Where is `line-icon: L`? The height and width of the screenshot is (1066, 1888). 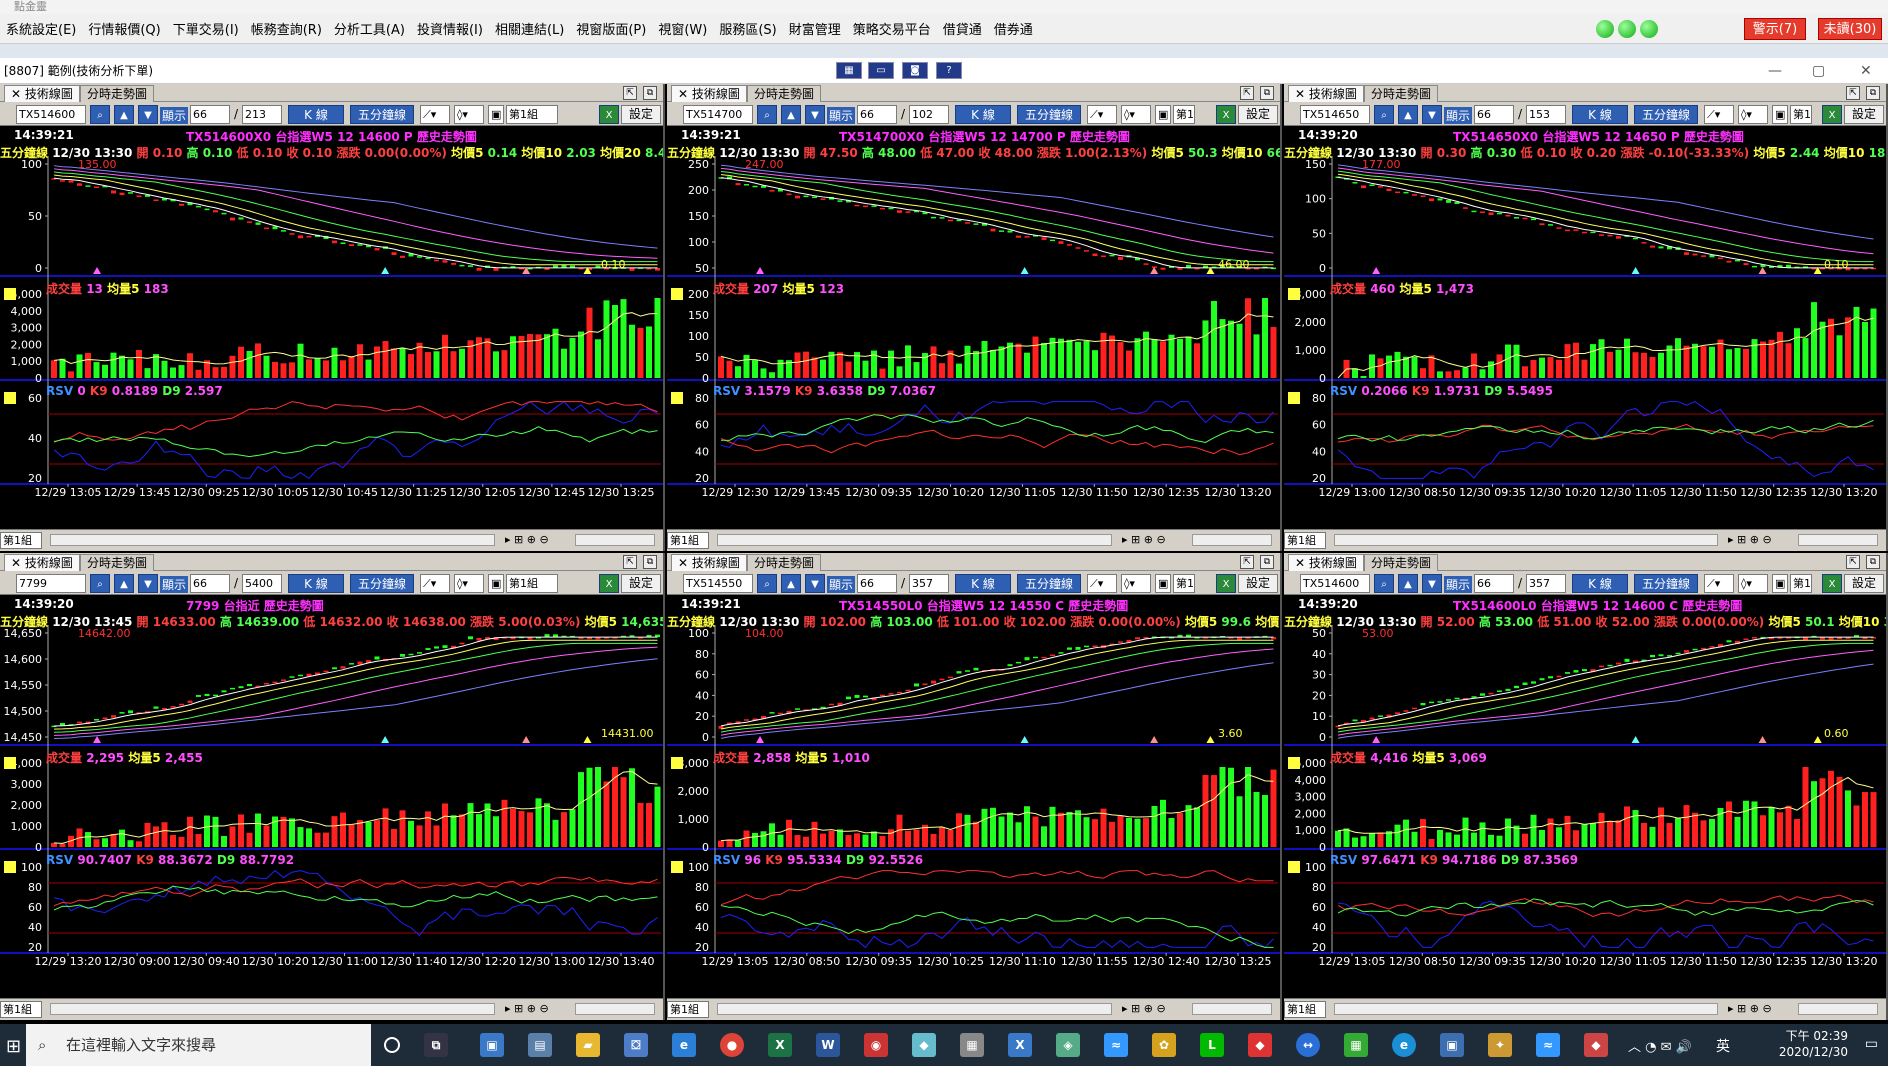
line-icon: L is located at coordinates (1212, 1045).